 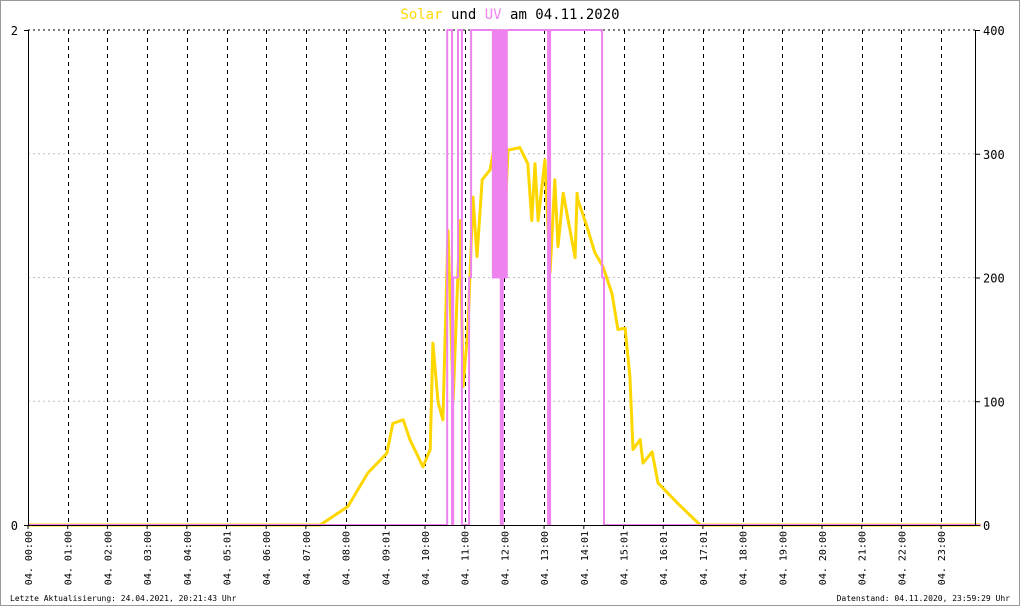 I want to click on title-solar: Solar, so click(x=421, y=15).